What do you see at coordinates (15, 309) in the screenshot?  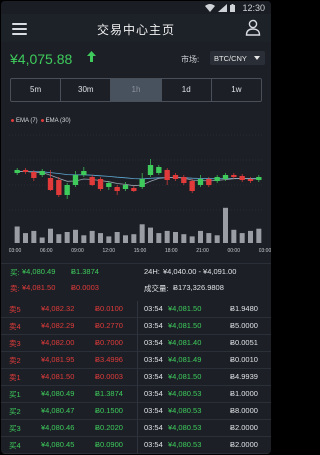 I see `order-level-label: 卖5` at bounding box center [15, 309].